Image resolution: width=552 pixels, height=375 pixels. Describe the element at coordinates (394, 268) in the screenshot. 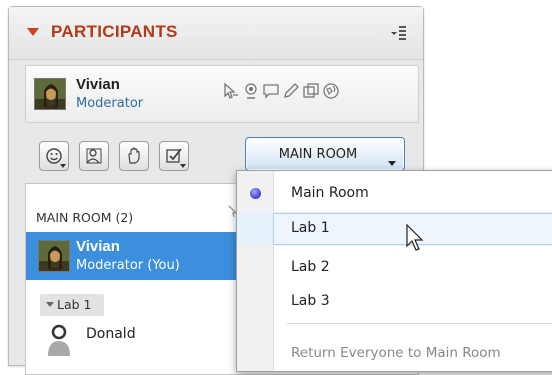

I see `menu-item-lab-2: Lab 2` at that location.